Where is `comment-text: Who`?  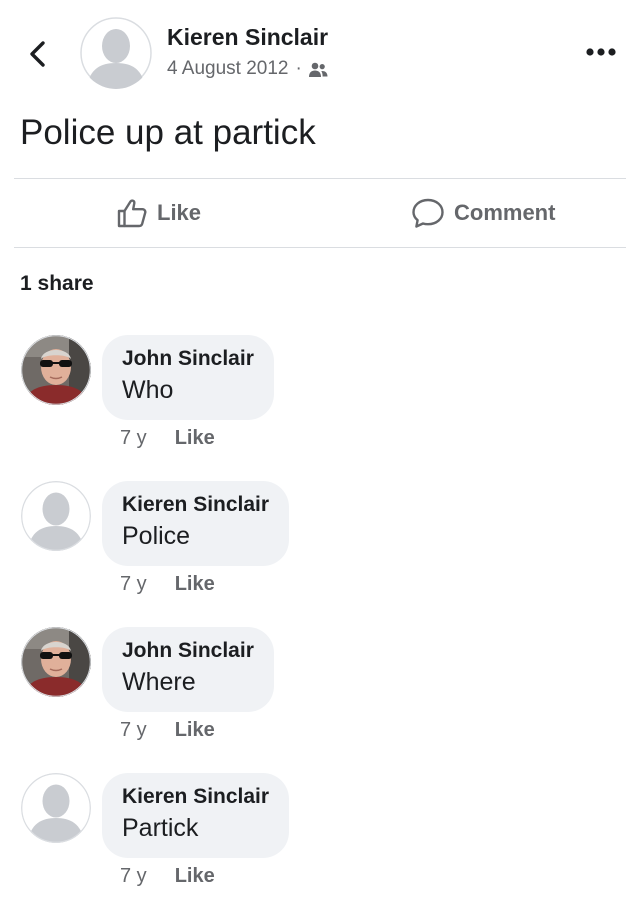 comment-text: Who is located at coordinates (148, 390).